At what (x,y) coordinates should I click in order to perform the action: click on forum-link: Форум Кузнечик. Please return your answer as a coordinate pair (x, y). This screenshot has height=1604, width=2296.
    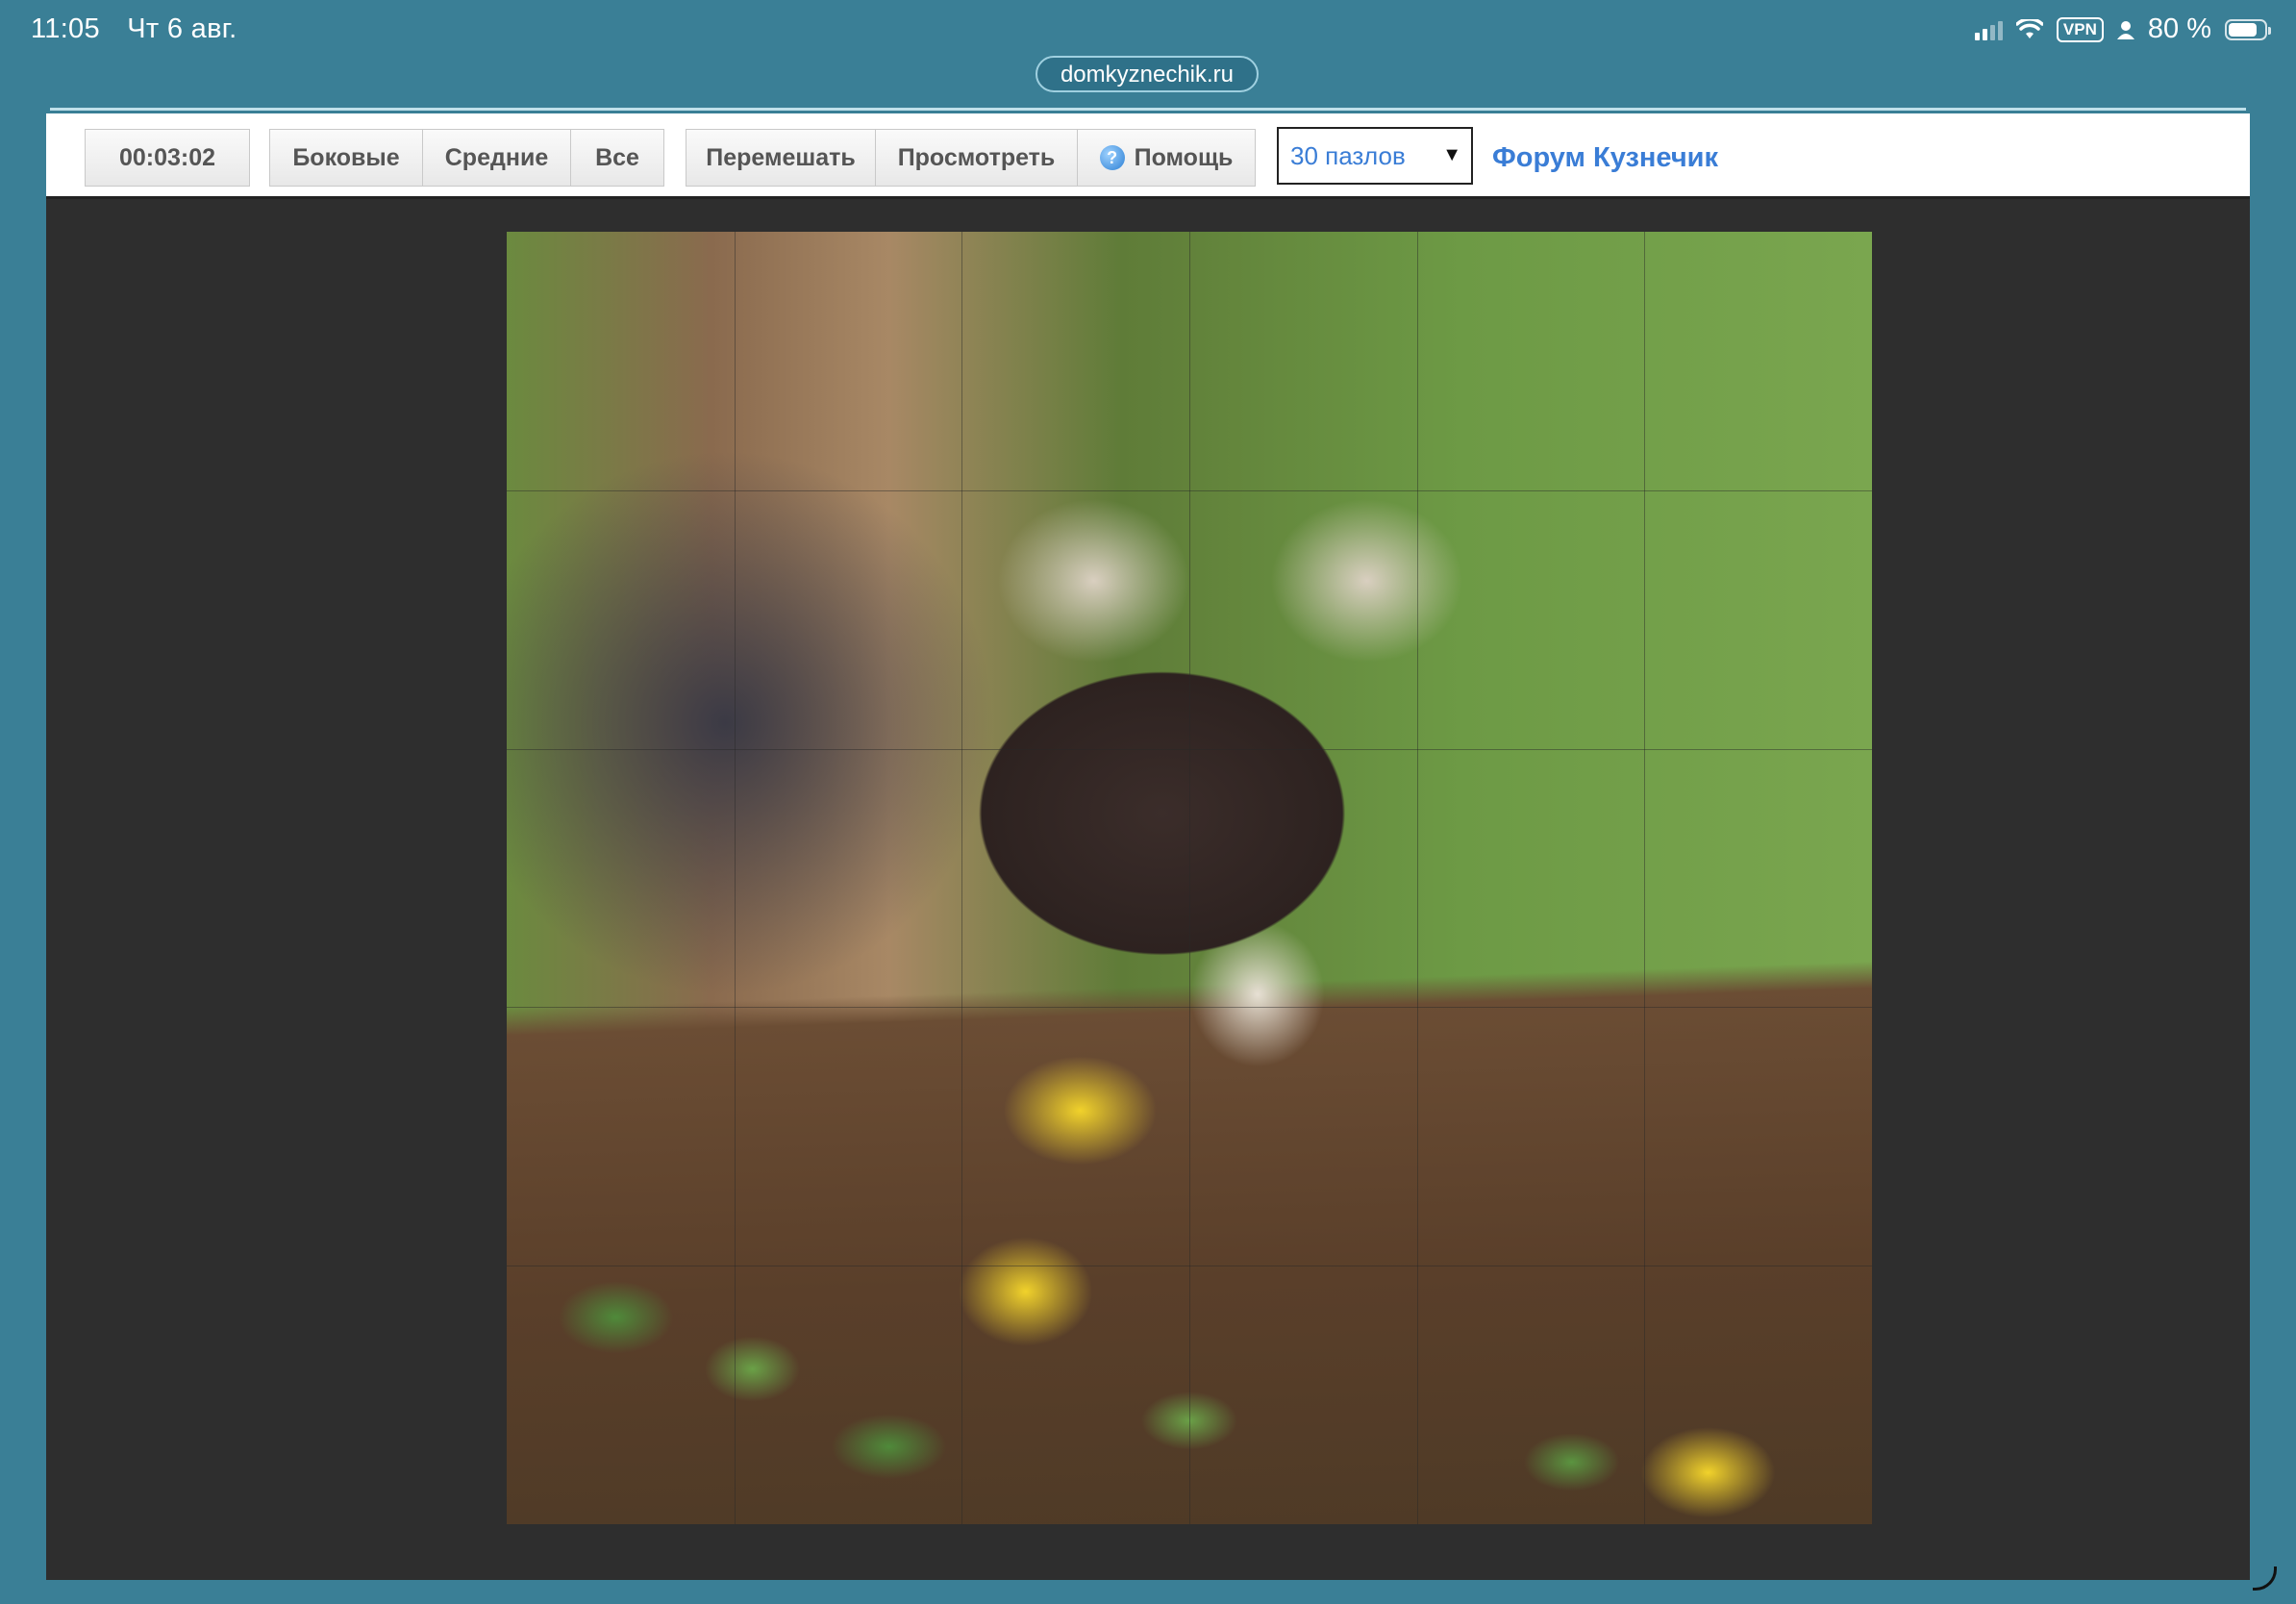
    Looking at the image, I should click on (1605, 158).